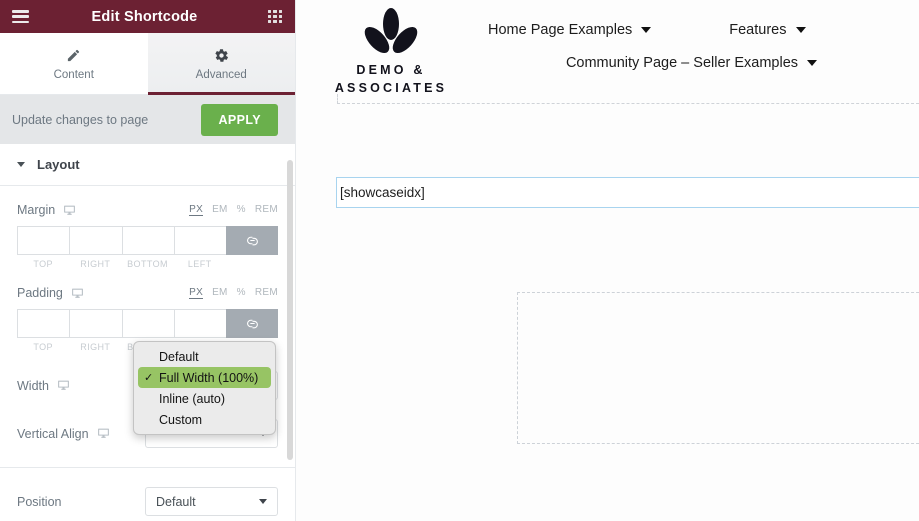 The height and width of the screenshot is (521, 919). What do you see at coordinates (176, 501) in the screenshot?
I see `position-select-value: Default` at bounding box center [176, 501].